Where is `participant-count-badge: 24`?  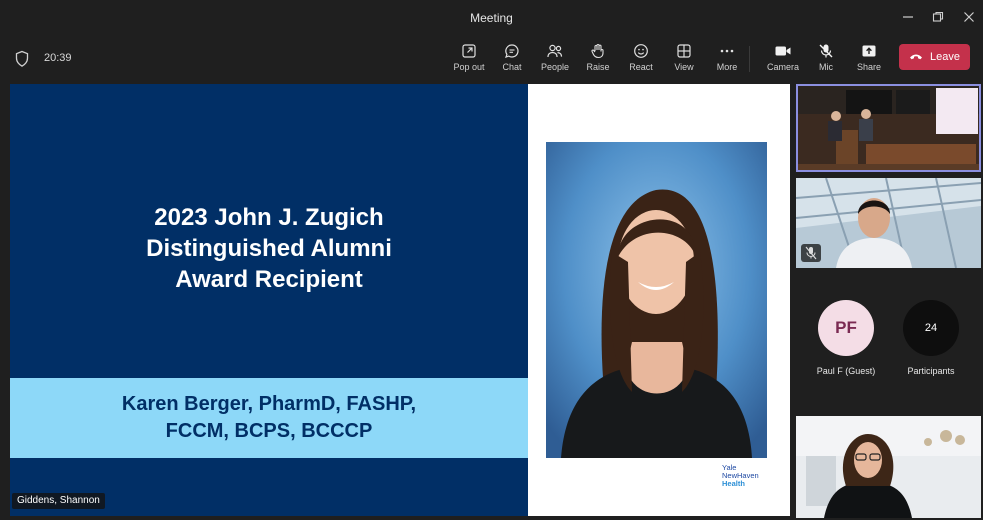 participant-count-badge: 24 is located at coordinates (931, 328).